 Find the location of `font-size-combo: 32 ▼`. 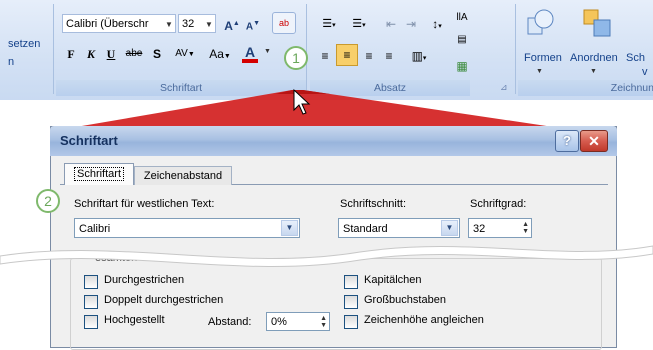

font-size-combo: 32 ▼ is located at coordinates (197, 23).